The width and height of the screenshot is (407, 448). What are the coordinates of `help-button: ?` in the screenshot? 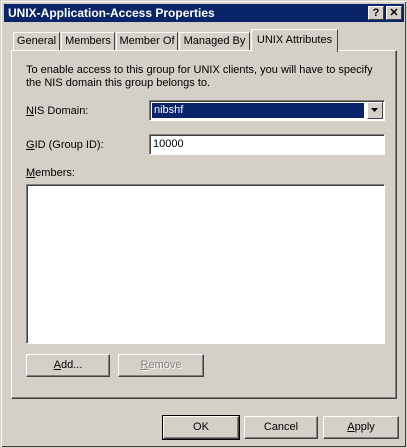 It's located at (376, 13).